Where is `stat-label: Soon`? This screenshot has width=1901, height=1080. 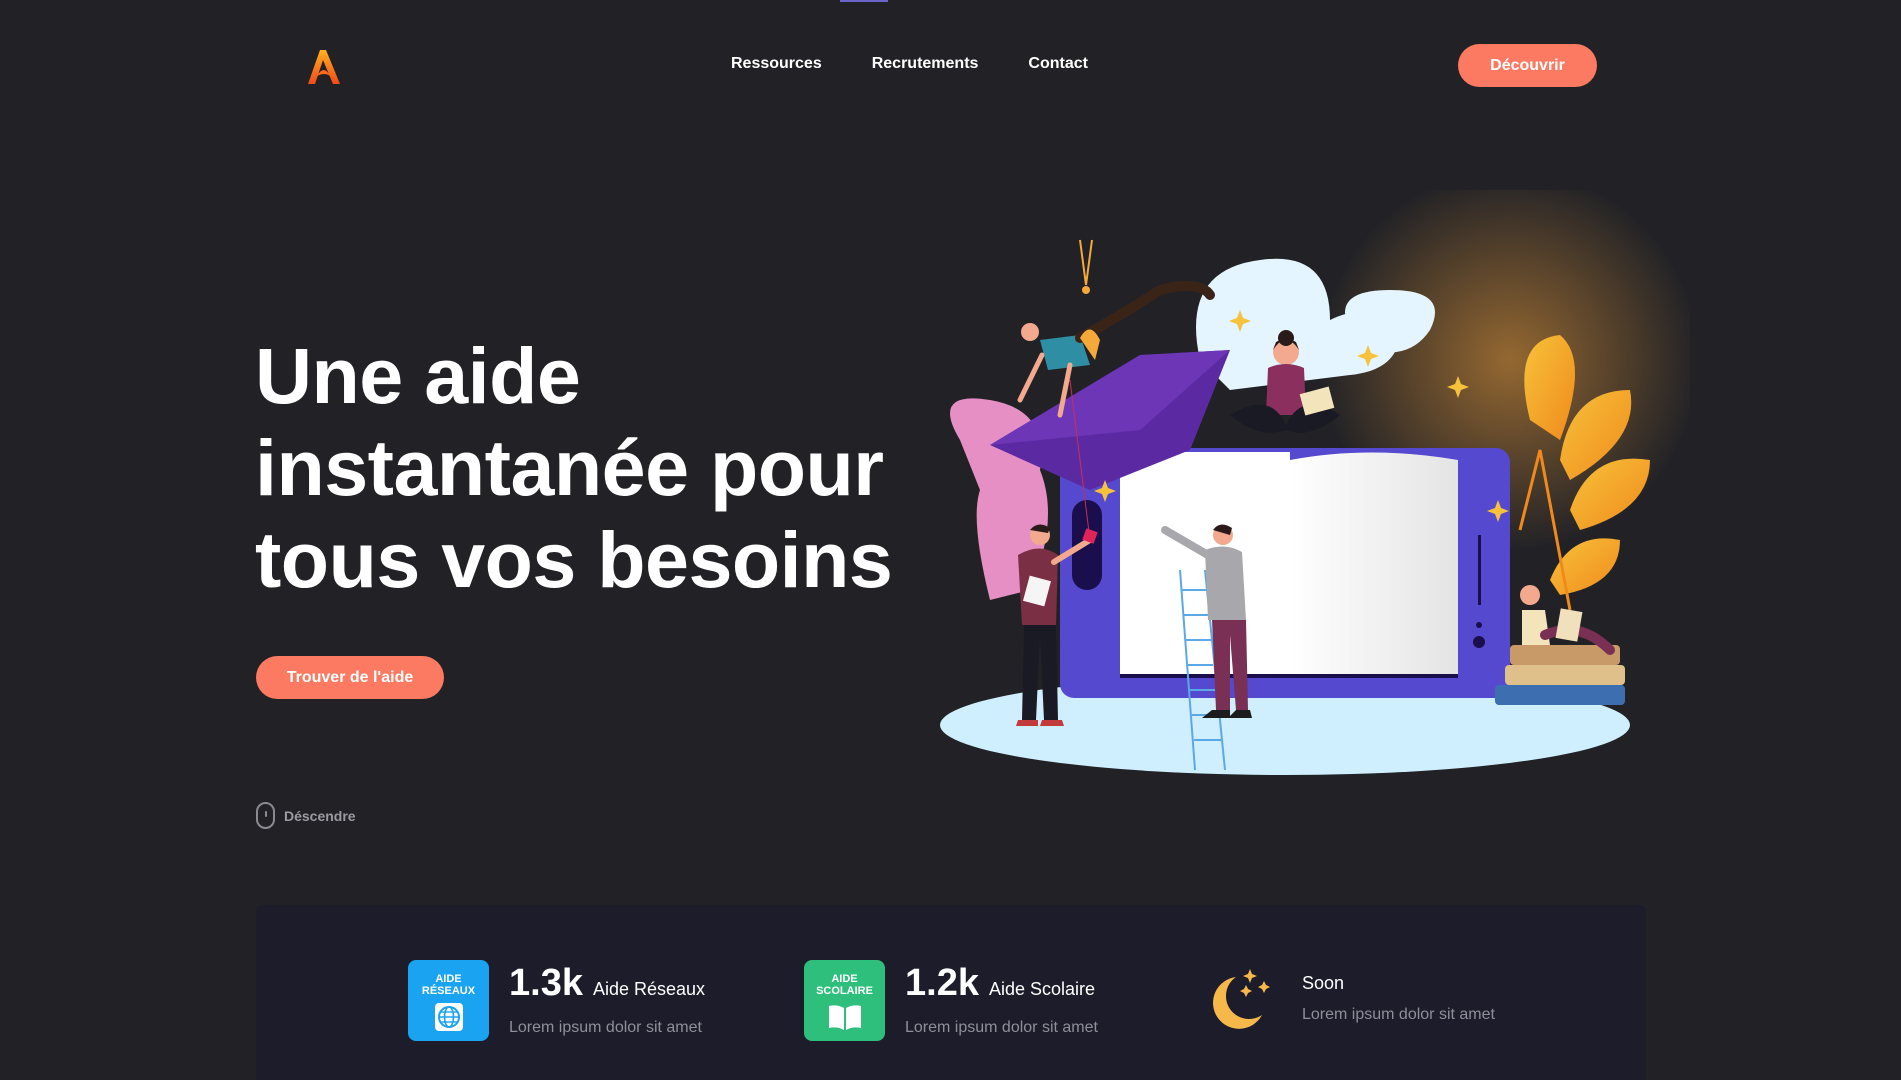 stat-label: Soon is located at coordinates (1323, 983).